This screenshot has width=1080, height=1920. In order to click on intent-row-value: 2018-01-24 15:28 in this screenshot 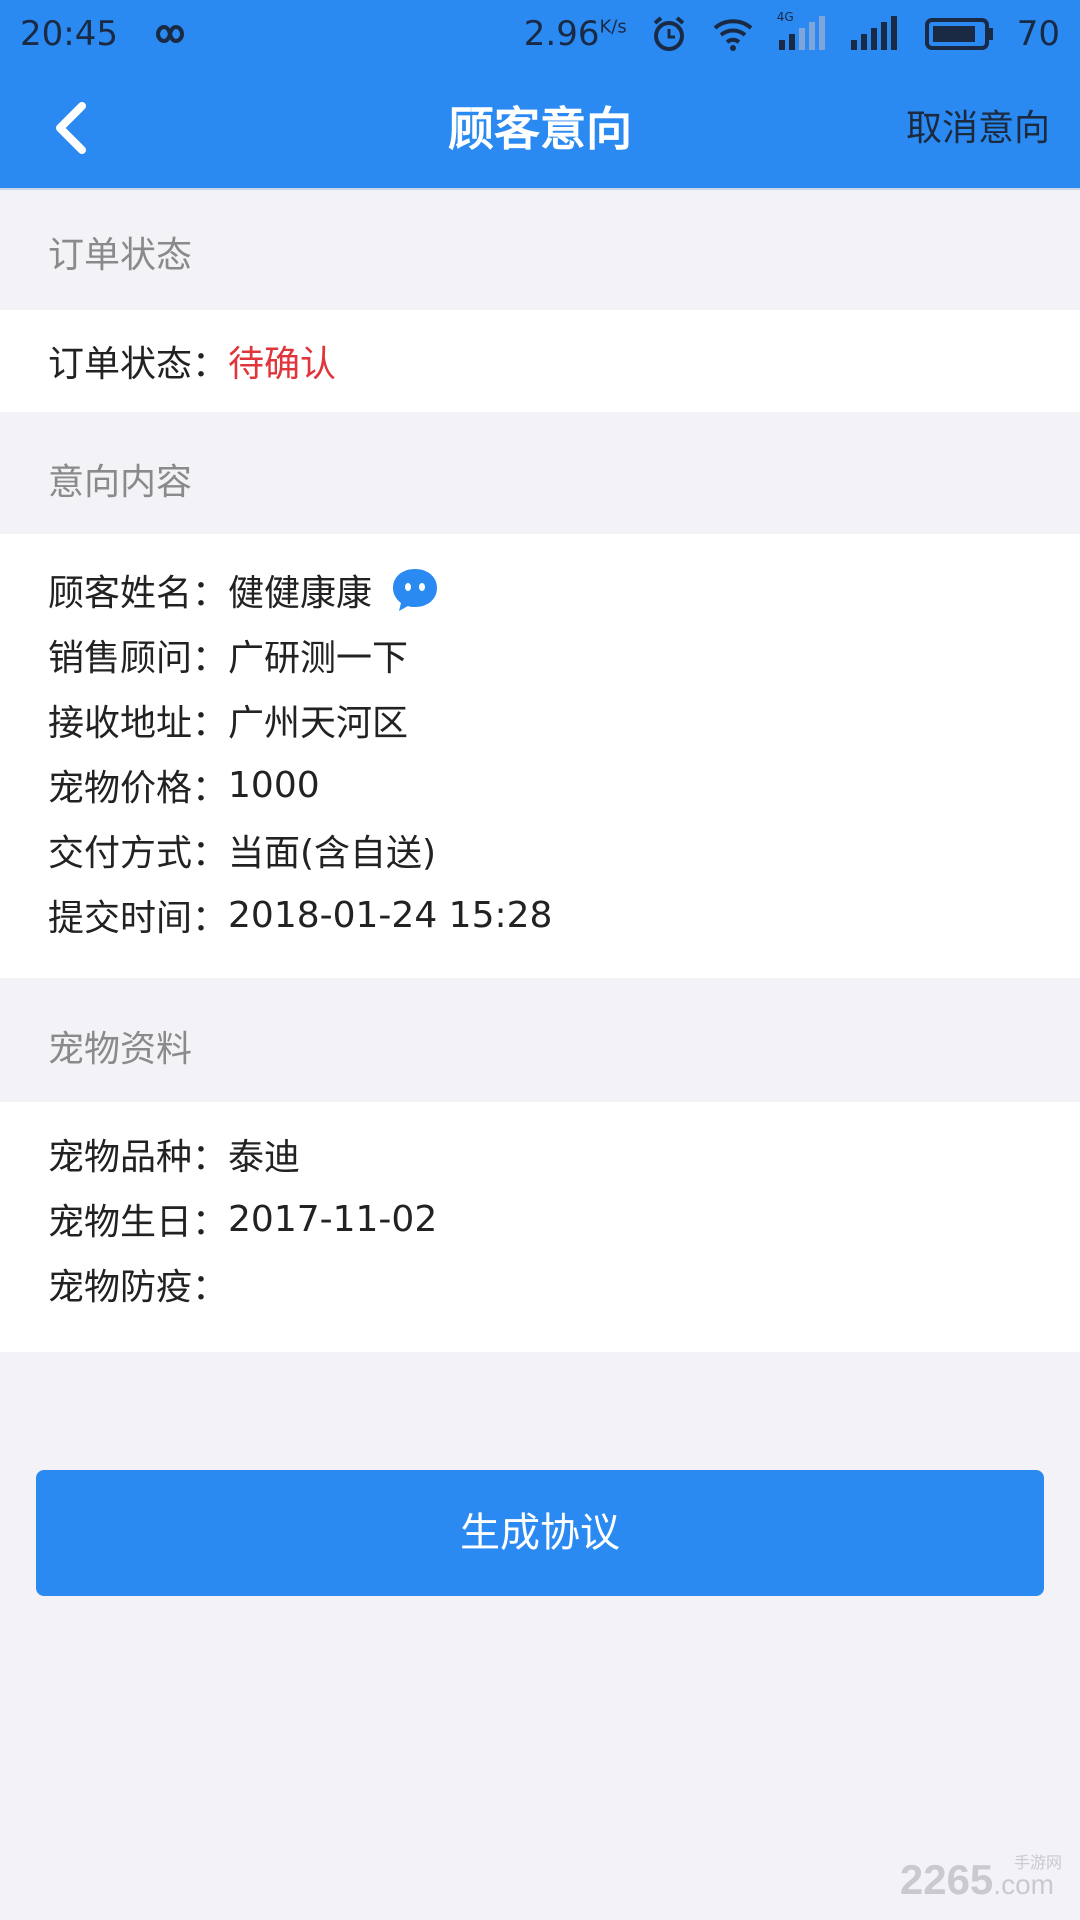, I will do `click(390, 915)`.